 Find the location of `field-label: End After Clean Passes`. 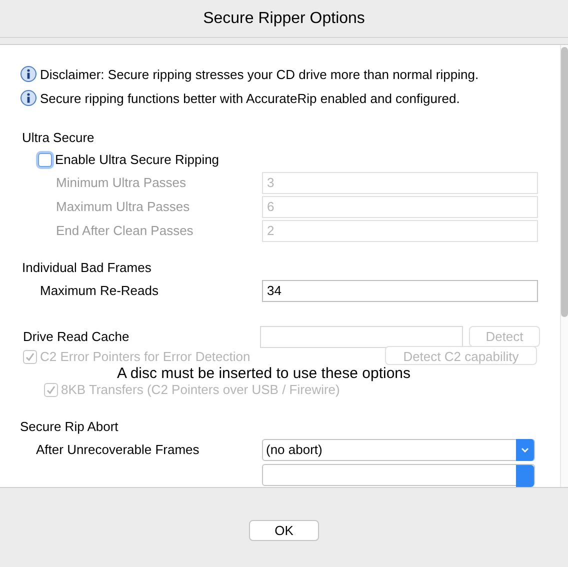

field-label: End After Clean Passes is located at coordinates (124, 231).